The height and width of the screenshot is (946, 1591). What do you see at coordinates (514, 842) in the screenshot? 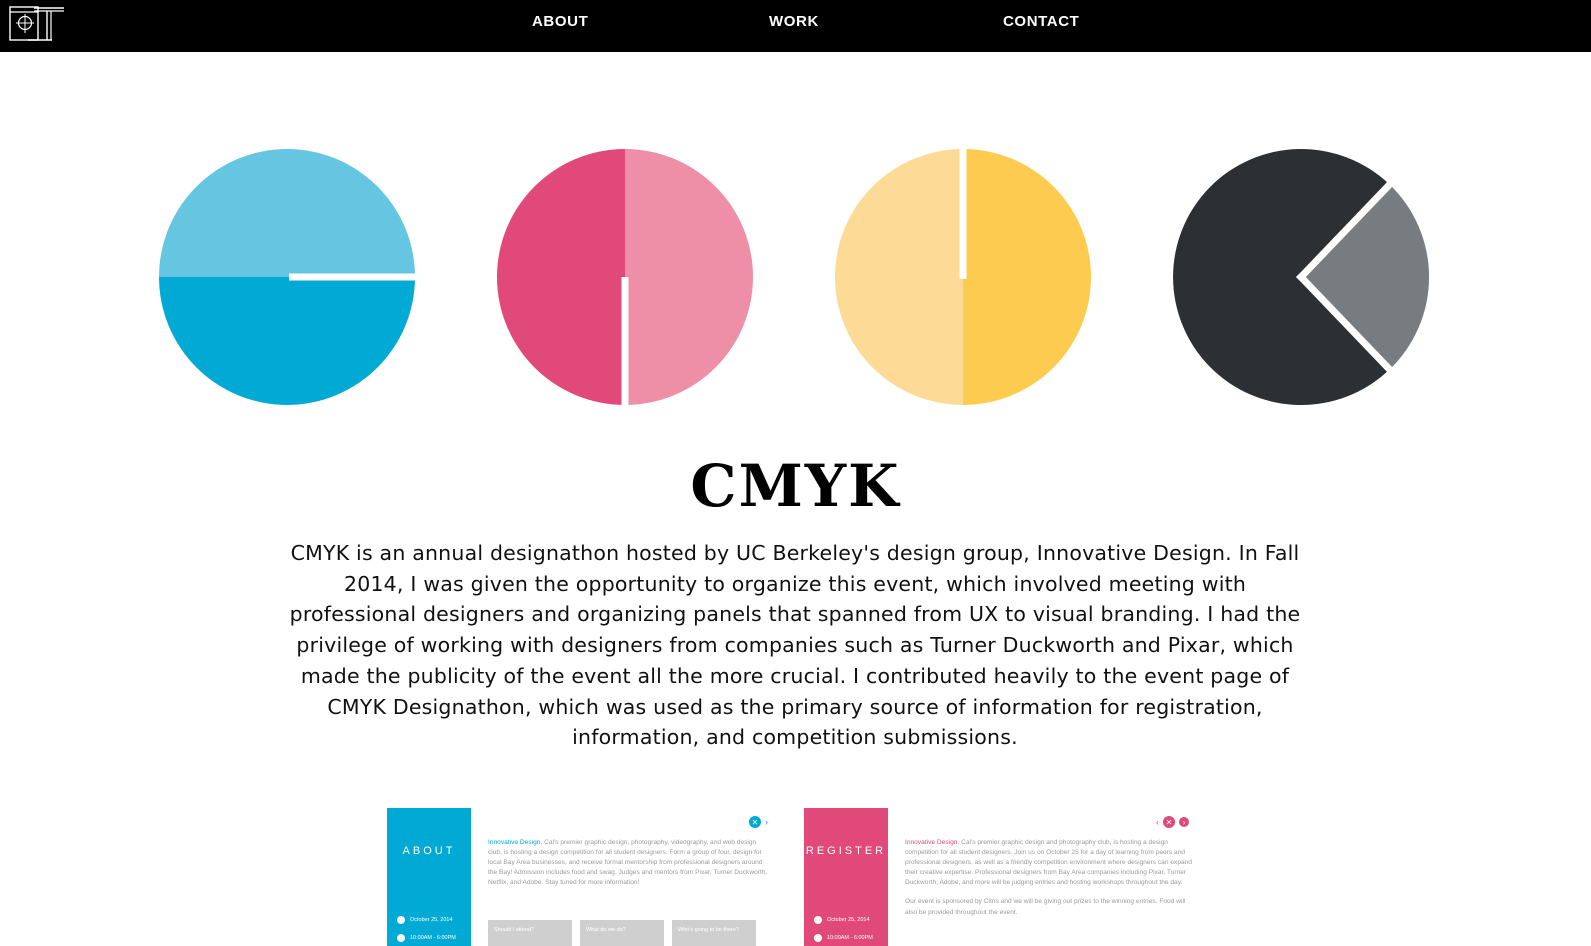
I see `about-highlight: Innovative Design` at bounding box center [514, 842].